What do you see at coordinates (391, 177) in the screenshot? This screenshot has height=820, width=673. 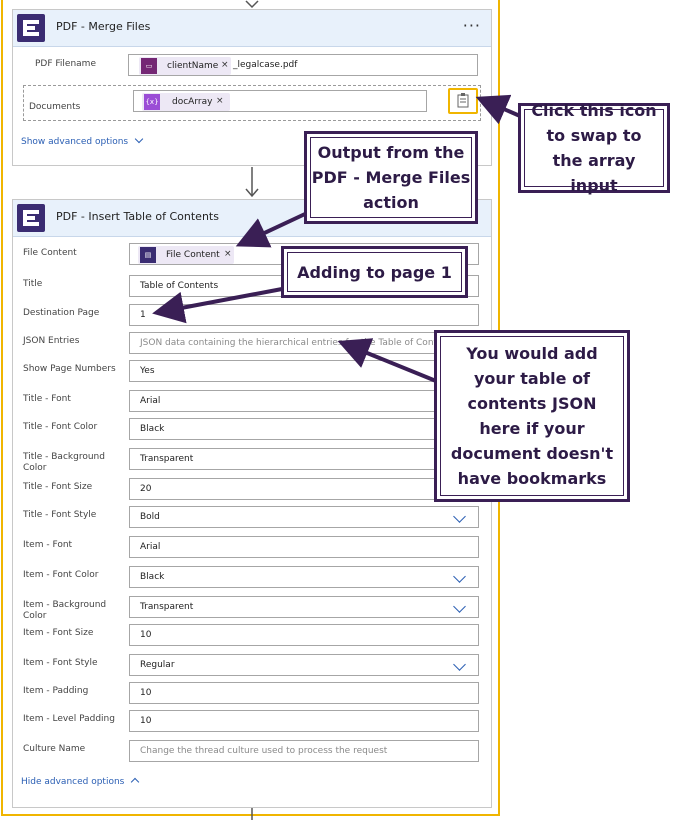 I see `callout-output-from: Output from the PDF - Merge Files action` at bounding box center [391, 177].